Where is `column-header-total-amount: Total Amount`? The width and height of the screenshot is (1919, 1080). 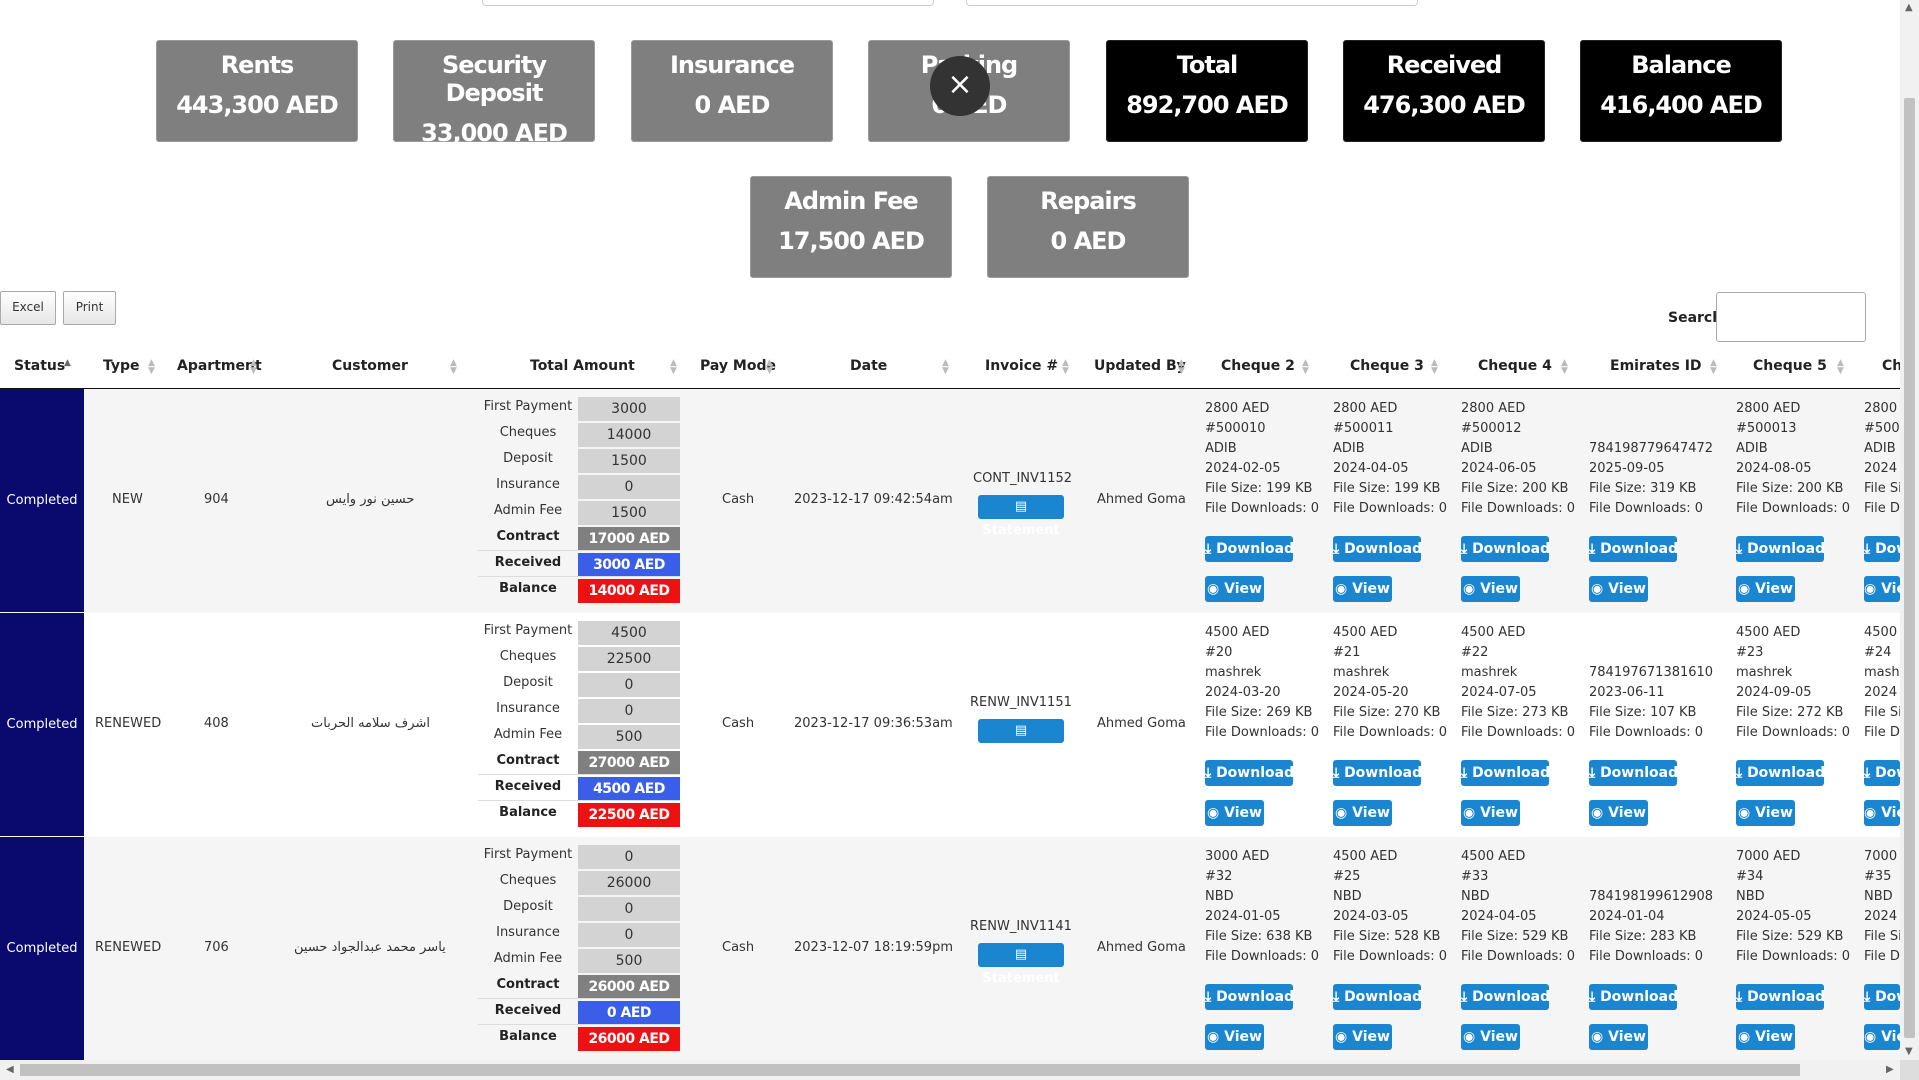
column-header-total-amount: Total Amount is located at coordinates (582, 366).